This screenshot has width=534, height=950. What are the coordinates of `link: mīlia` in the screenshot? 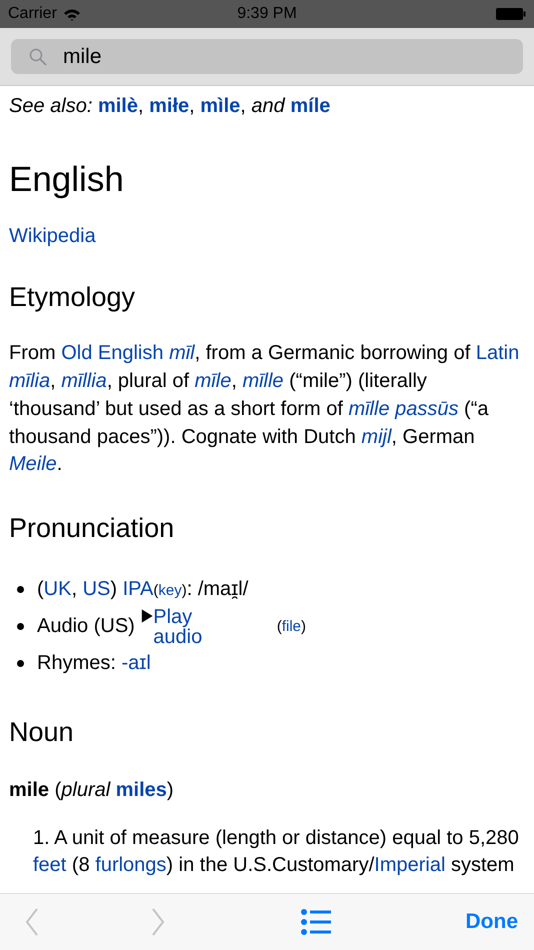 It's located at (29, 381).